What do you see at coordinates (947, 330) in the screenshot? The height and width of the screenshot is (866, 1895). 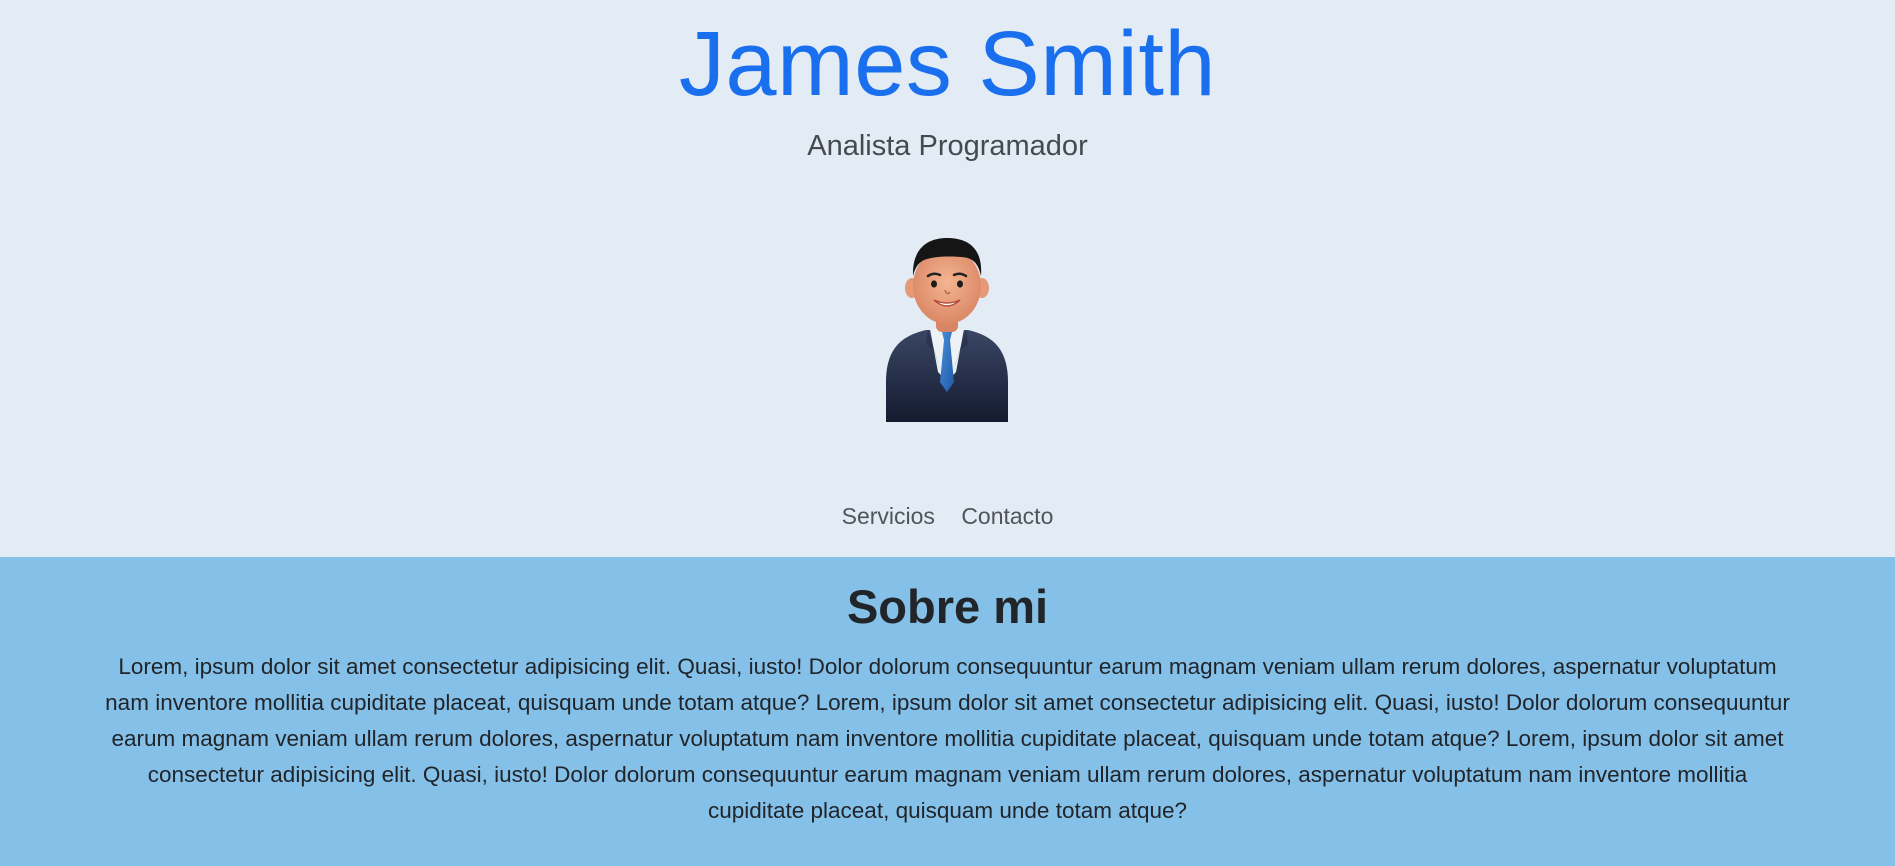 I see `businessman-avatar-icon` at bounding box center [947, 330].